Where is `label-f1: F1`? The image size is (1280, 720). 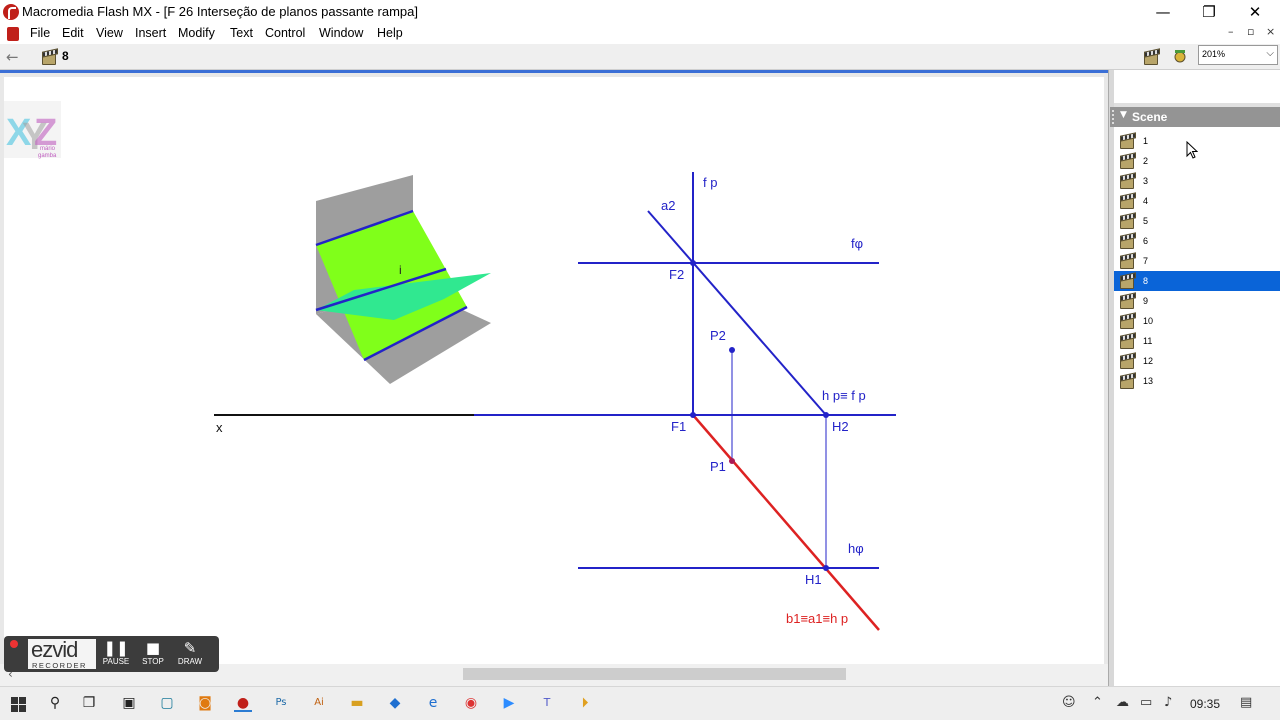 label-f1: F1 is located at coordinates (678, 426).